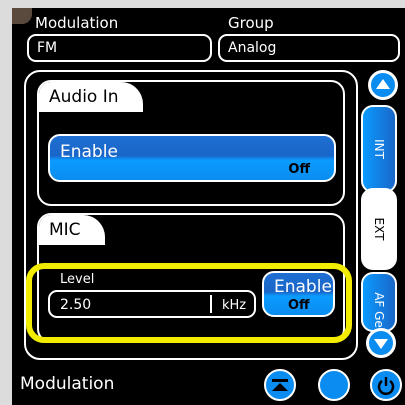 This screenshot has width=405, height=405. Describe the element at coordinates (299, 169) in the screenshot. I see `audio-in-enable-state: Off` at that location.